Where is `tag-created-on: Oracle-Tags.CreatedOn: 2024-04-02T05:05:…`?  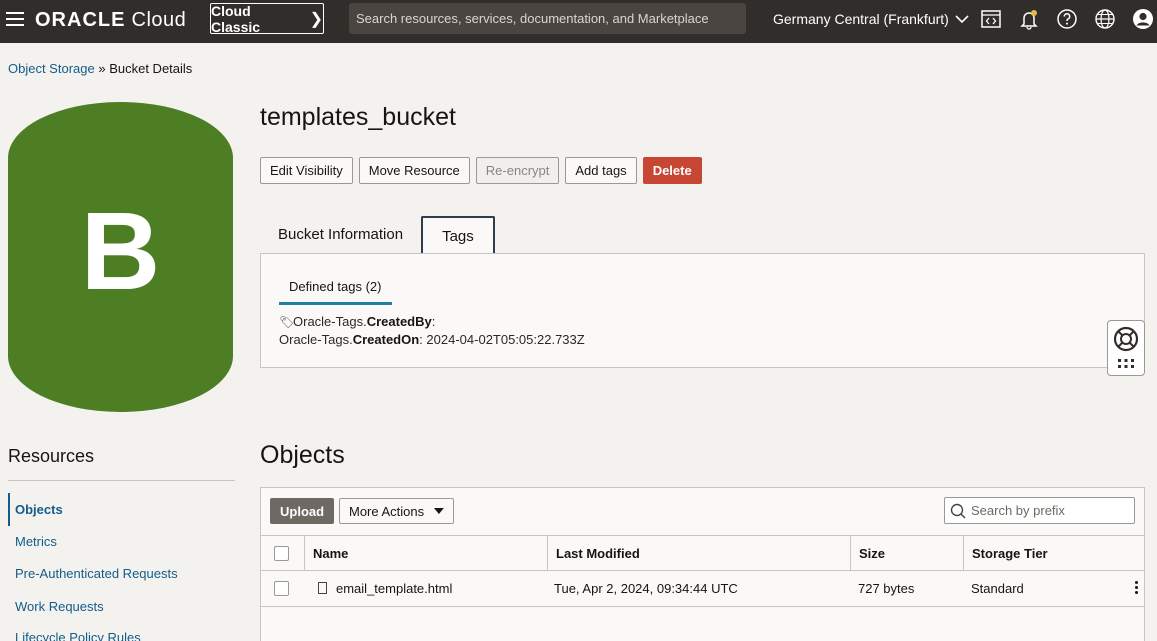 tag-created-on: Oracle-Tags.CreatedOn: 2024-04-02T05:05:… is located at coordinates (432, 339).